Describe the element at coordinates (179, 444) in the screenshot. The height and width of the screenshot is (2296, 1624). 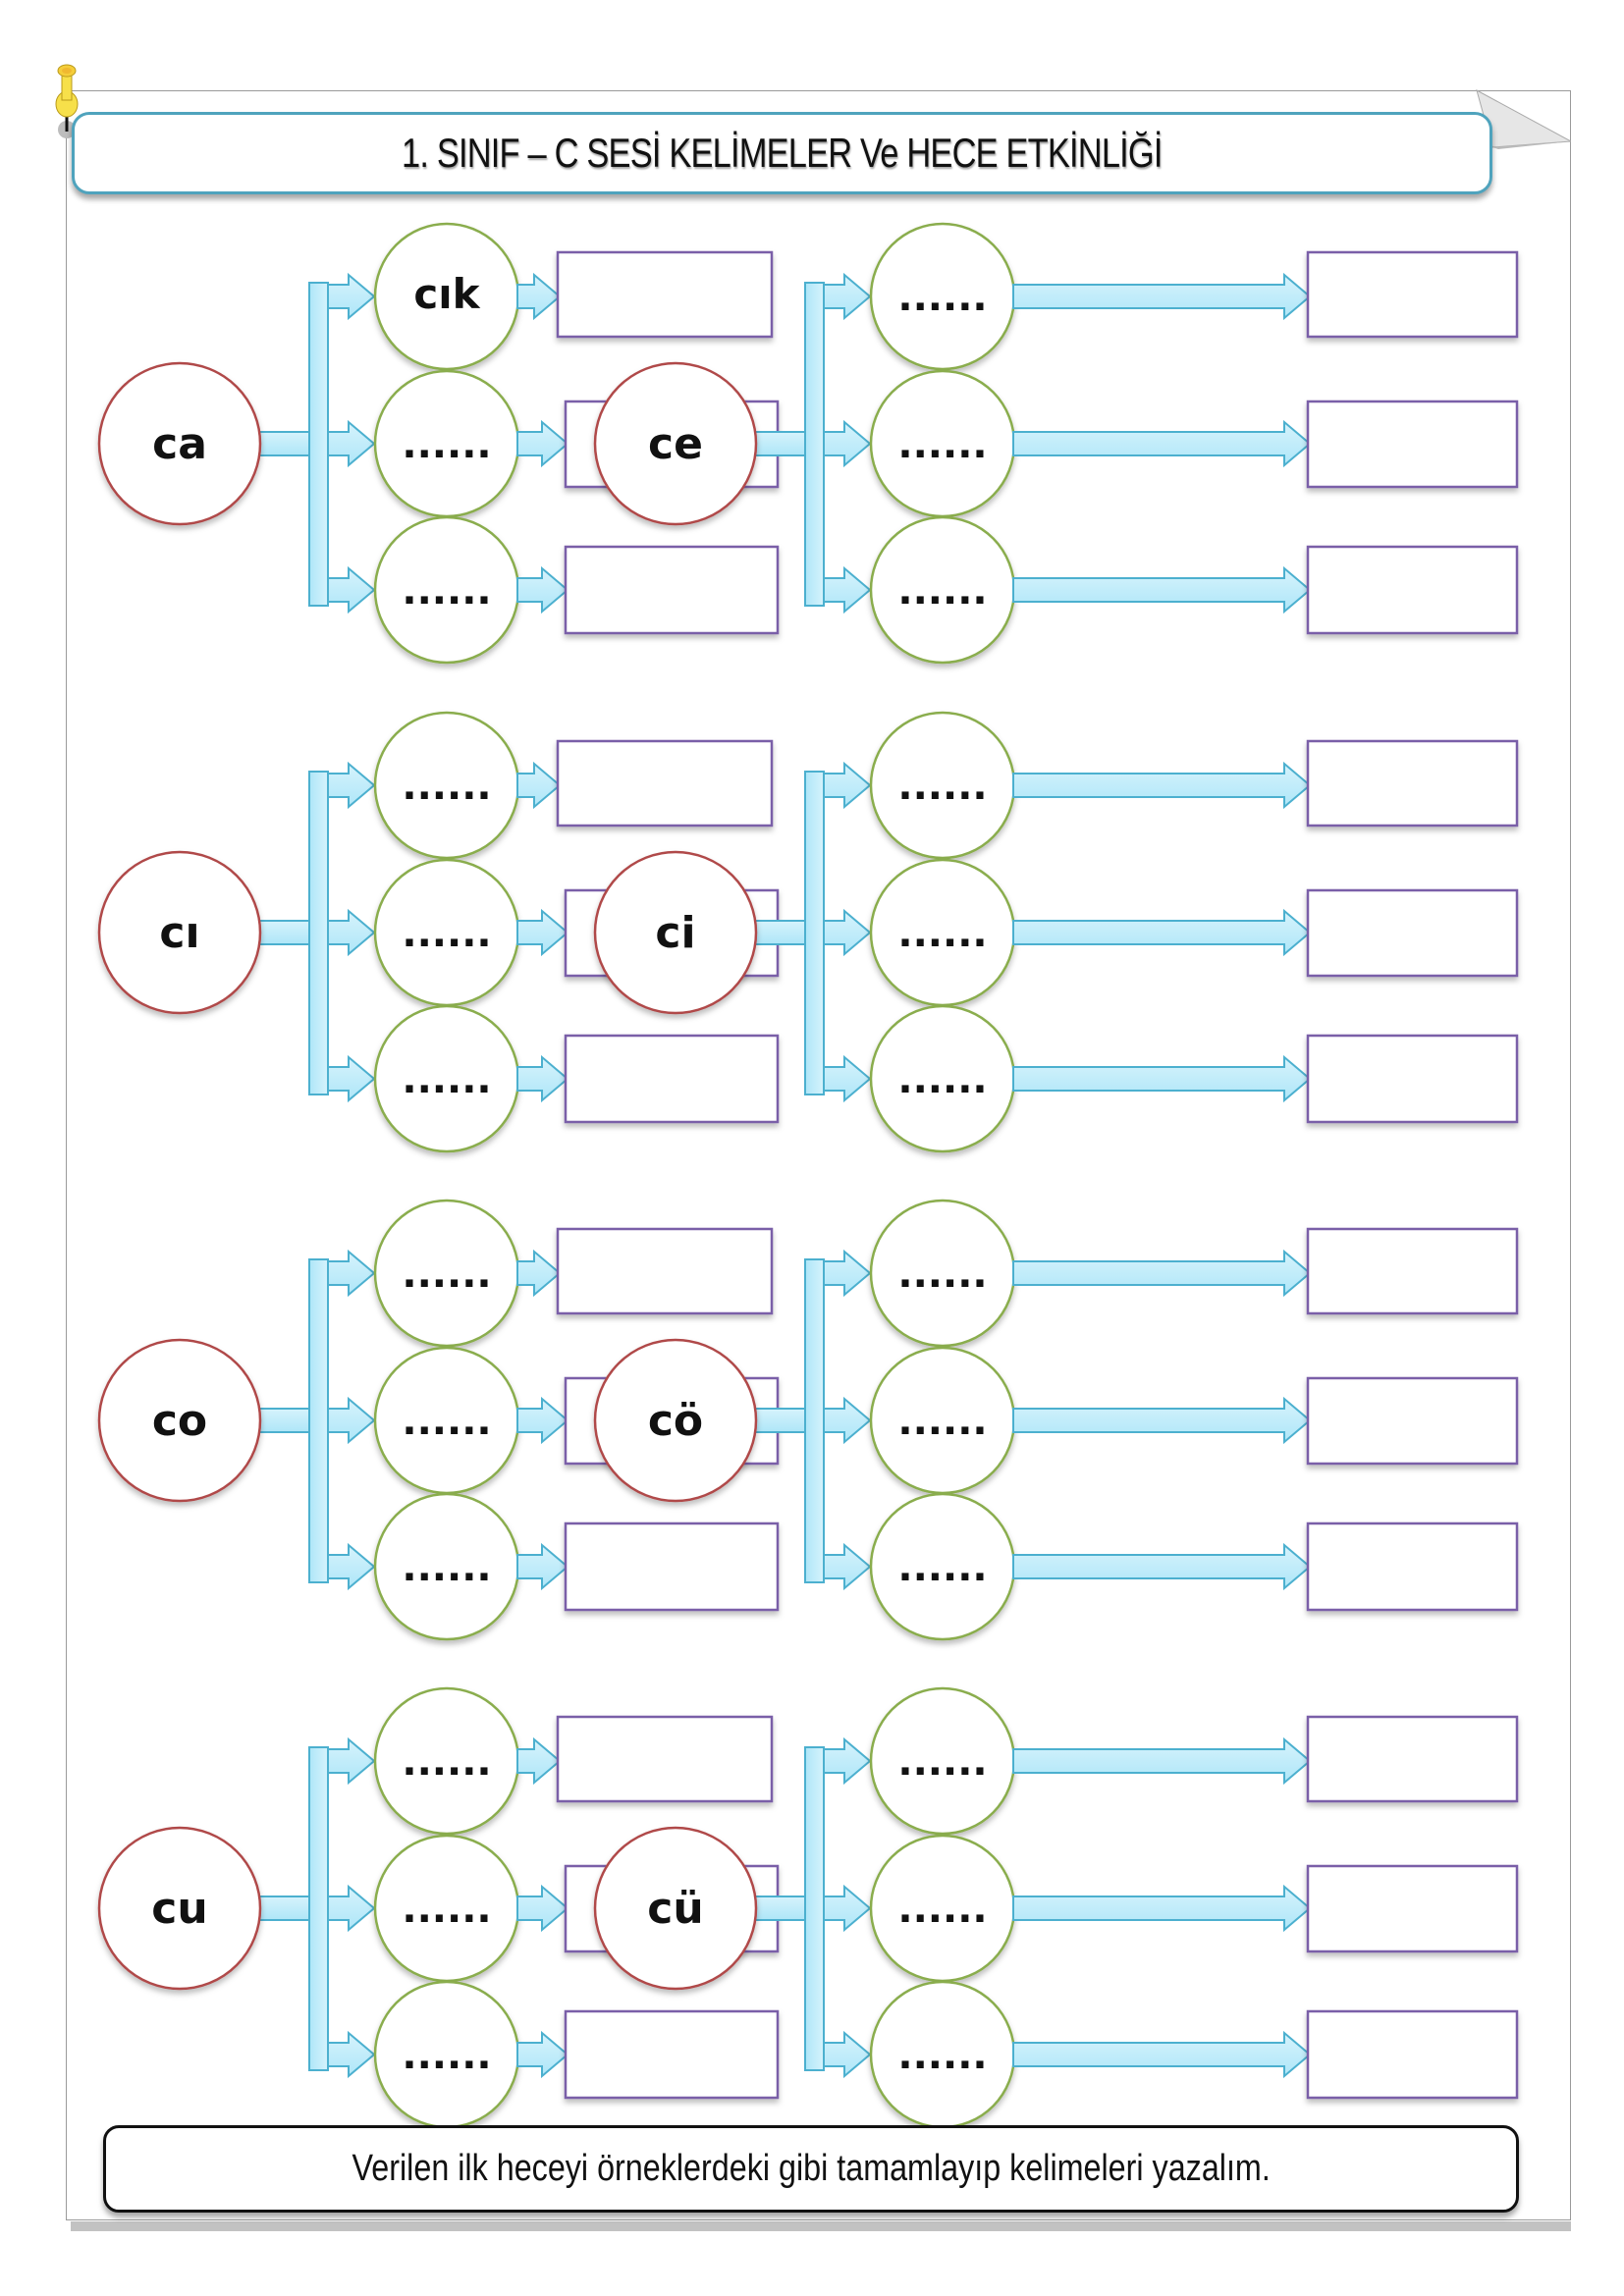
I see `start-syllable: ca` at that location.